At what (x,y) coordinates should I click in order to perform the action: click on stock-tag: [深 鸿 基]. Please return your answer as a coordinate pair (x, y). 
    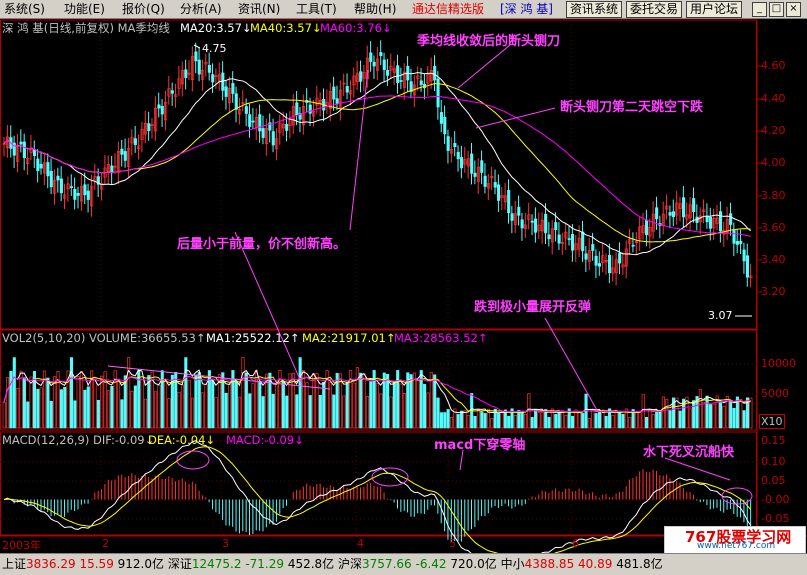
    Looking at the image, I should click on (526, 9).